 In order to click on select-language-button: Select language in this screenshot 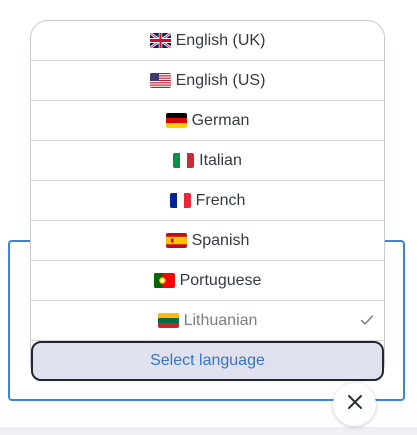, I will do `click(207, 361)`.